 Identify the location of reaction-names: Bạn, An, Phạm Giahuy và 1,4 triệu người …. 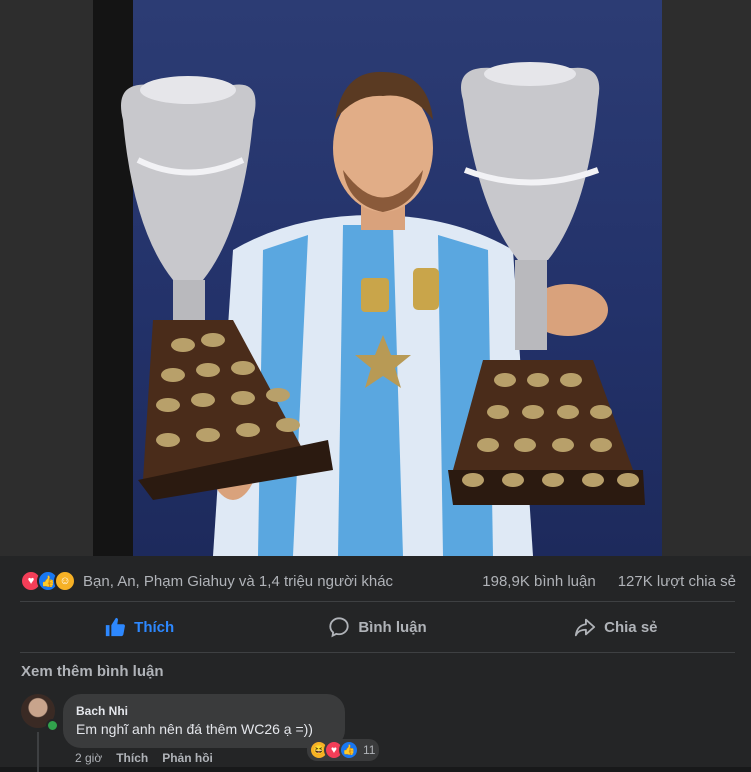
(238, 581).